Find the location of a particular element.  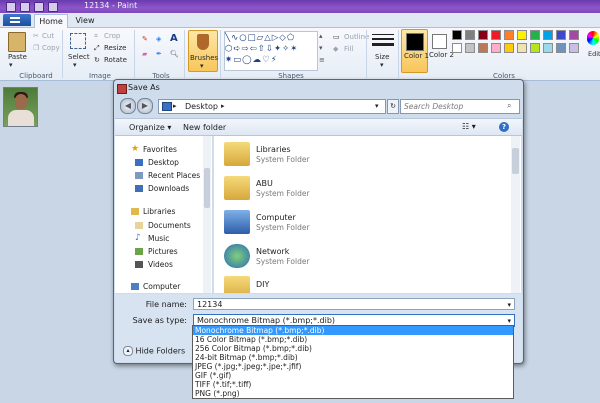

undo-icon is located at coordinates (39, 7).